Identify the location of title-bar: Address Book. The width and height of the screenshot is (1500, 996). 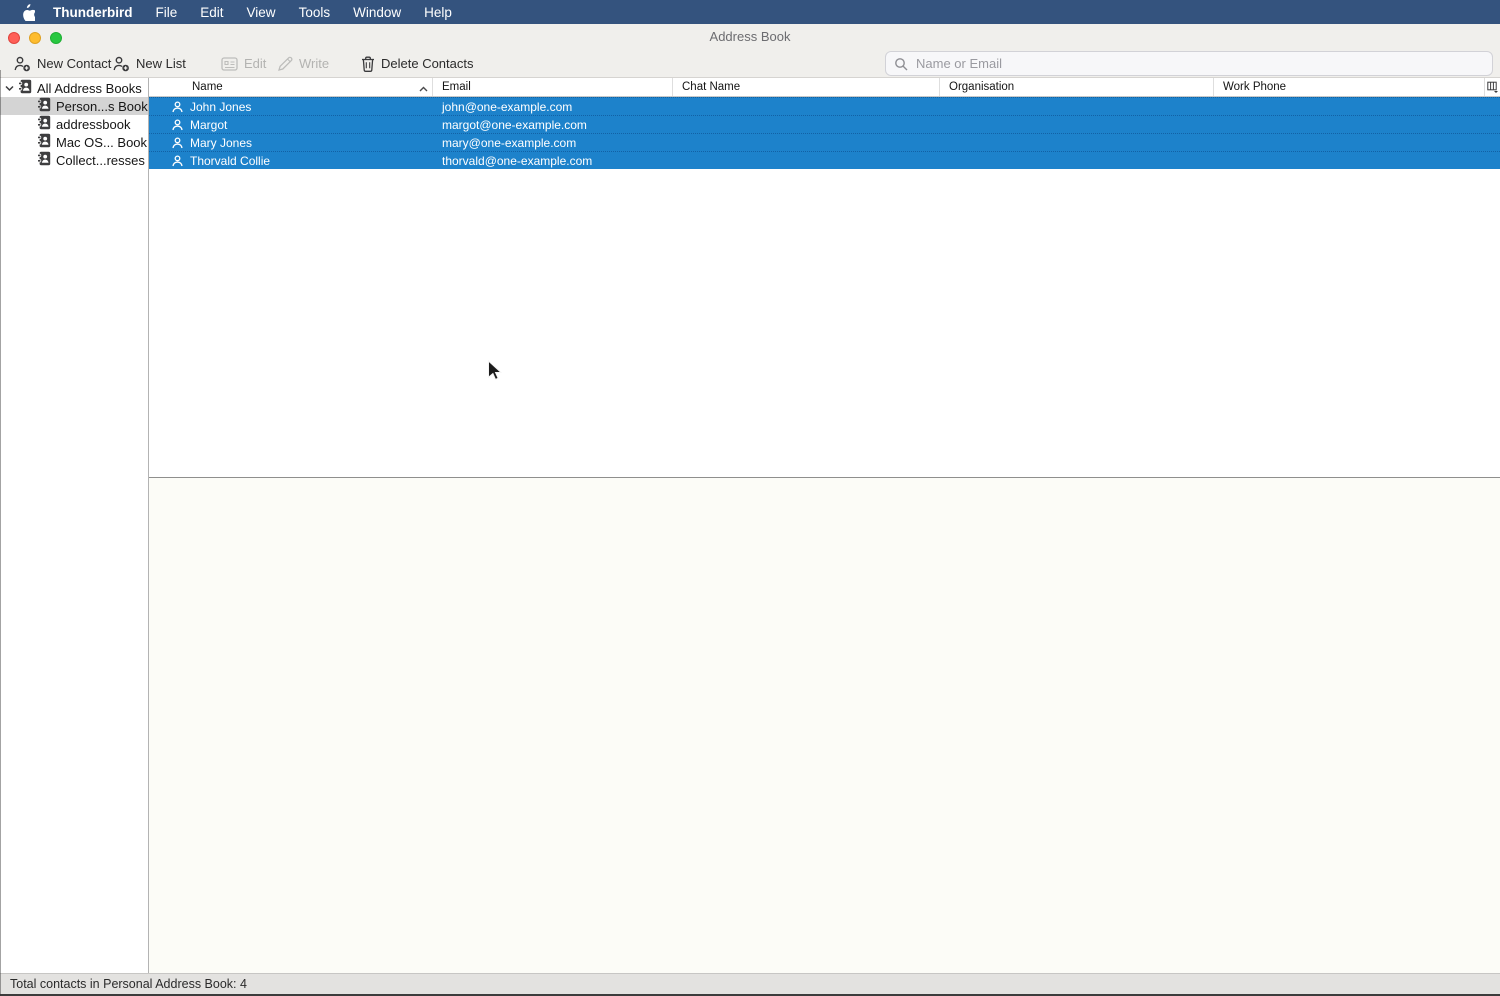
(750, 37).